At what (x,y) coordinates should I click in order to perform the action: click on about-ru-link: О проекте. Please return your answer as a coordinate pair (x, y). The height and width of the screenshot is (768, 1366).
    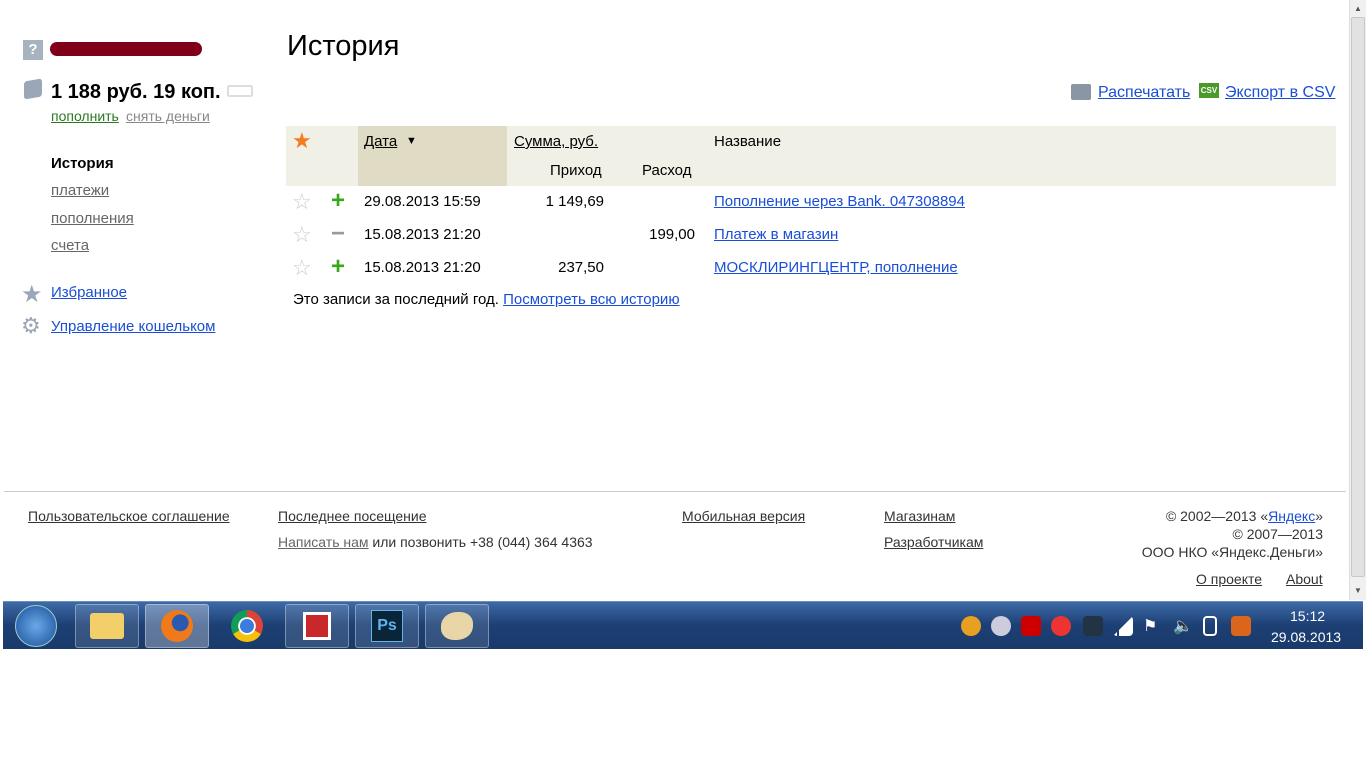
    Looking at the image, I should click on (1229, 579).